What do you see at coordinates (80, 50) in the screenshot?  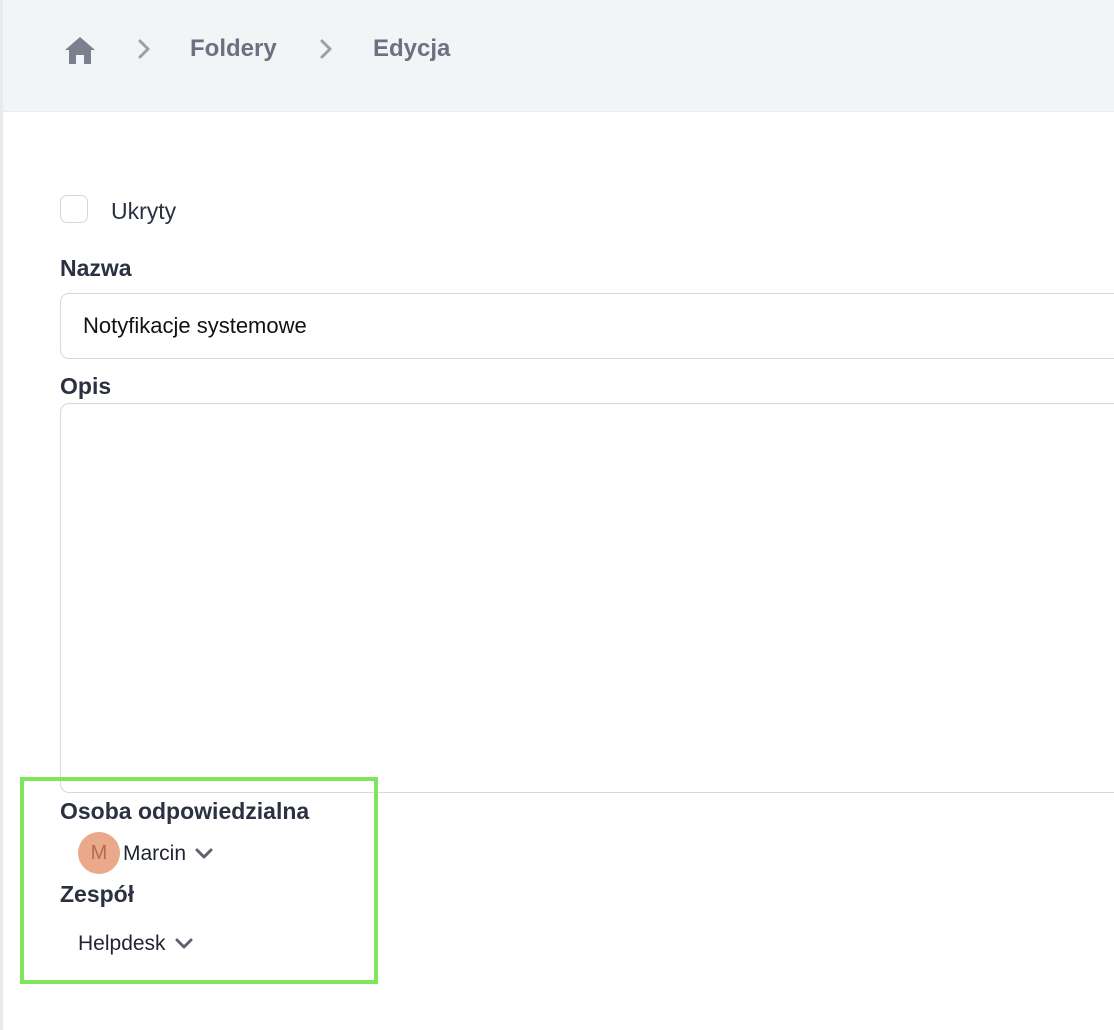 I see `home-icon` at bounding box center [80, 50].